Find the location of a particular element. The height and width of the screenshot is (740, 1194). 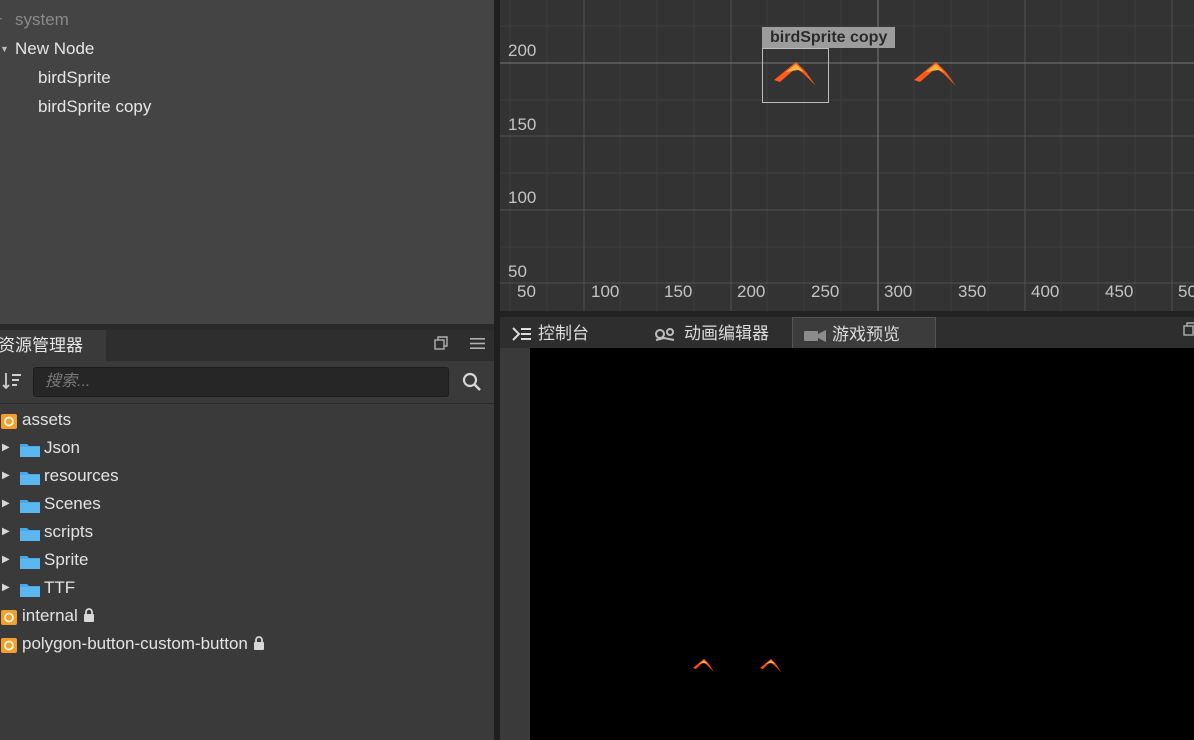

camera-icon is located at coordinates (815, 336).